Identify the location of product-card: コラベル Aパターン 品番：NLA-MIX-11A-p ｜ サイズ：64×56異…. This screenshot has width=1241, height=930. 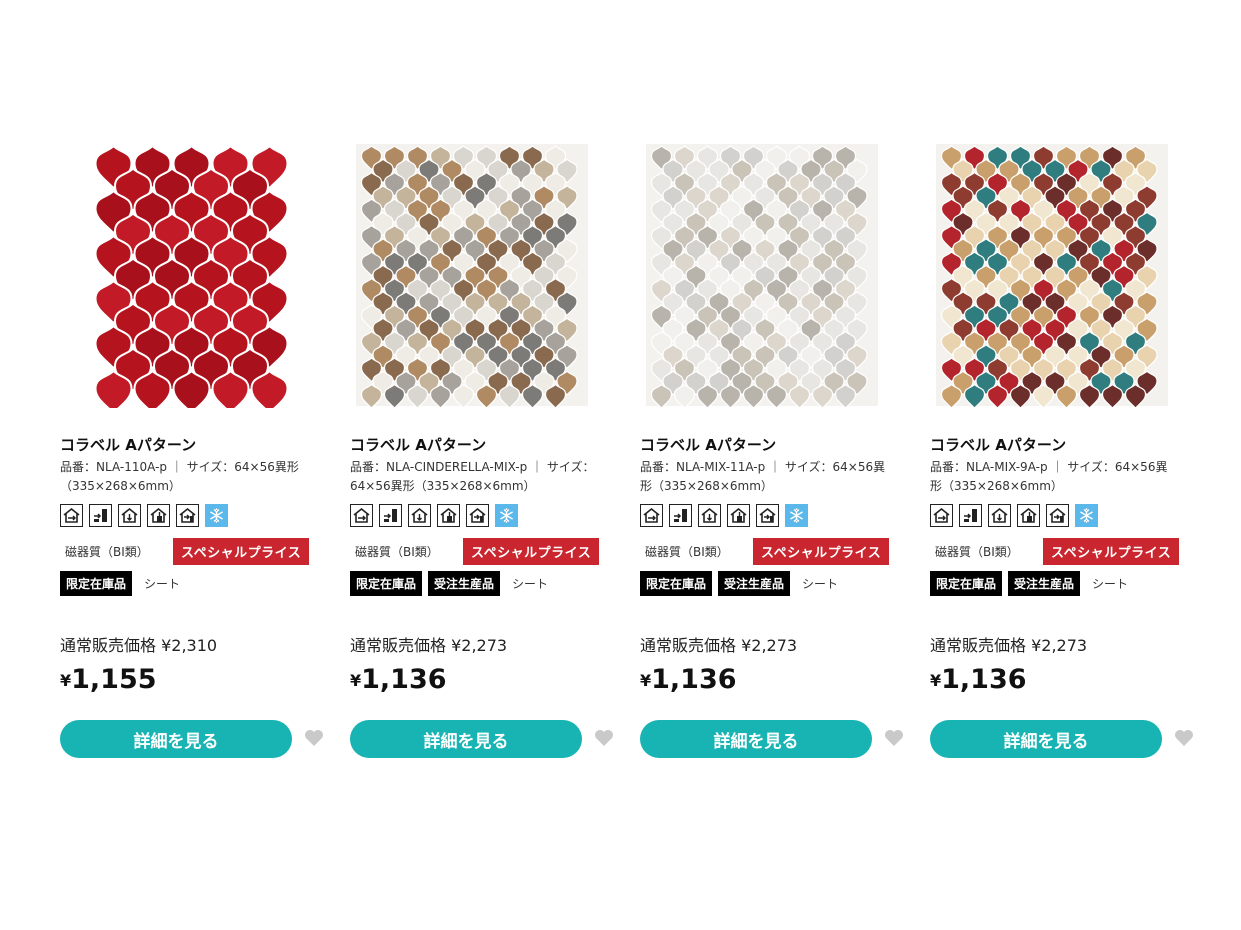
(773, 455).